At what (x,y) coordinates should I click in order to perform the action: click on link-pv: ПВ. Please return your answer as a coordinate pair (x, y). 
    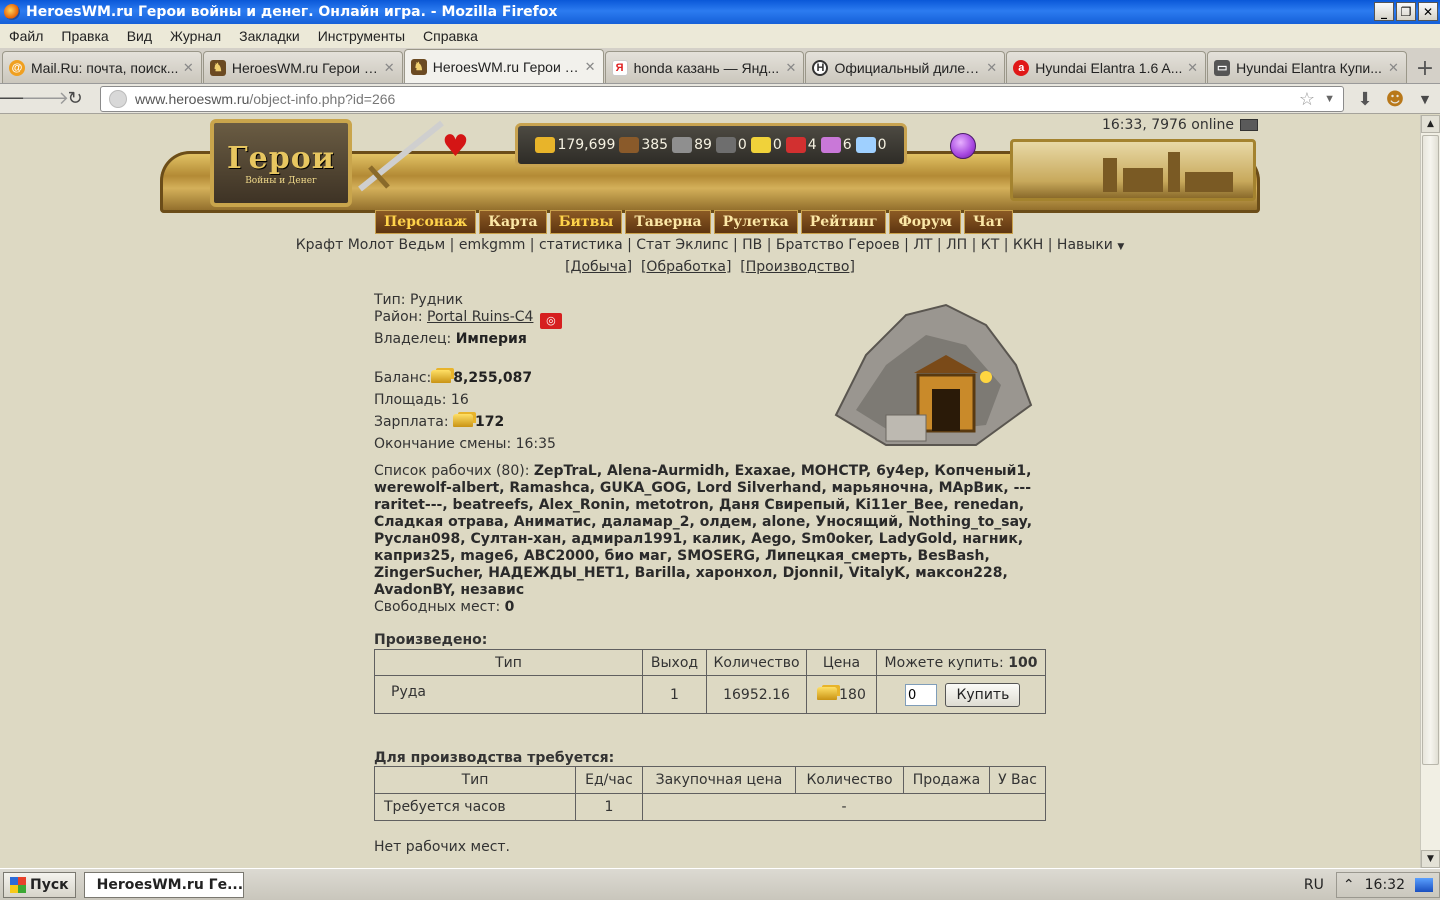
    Looking at the image, I should click on (752, 245).